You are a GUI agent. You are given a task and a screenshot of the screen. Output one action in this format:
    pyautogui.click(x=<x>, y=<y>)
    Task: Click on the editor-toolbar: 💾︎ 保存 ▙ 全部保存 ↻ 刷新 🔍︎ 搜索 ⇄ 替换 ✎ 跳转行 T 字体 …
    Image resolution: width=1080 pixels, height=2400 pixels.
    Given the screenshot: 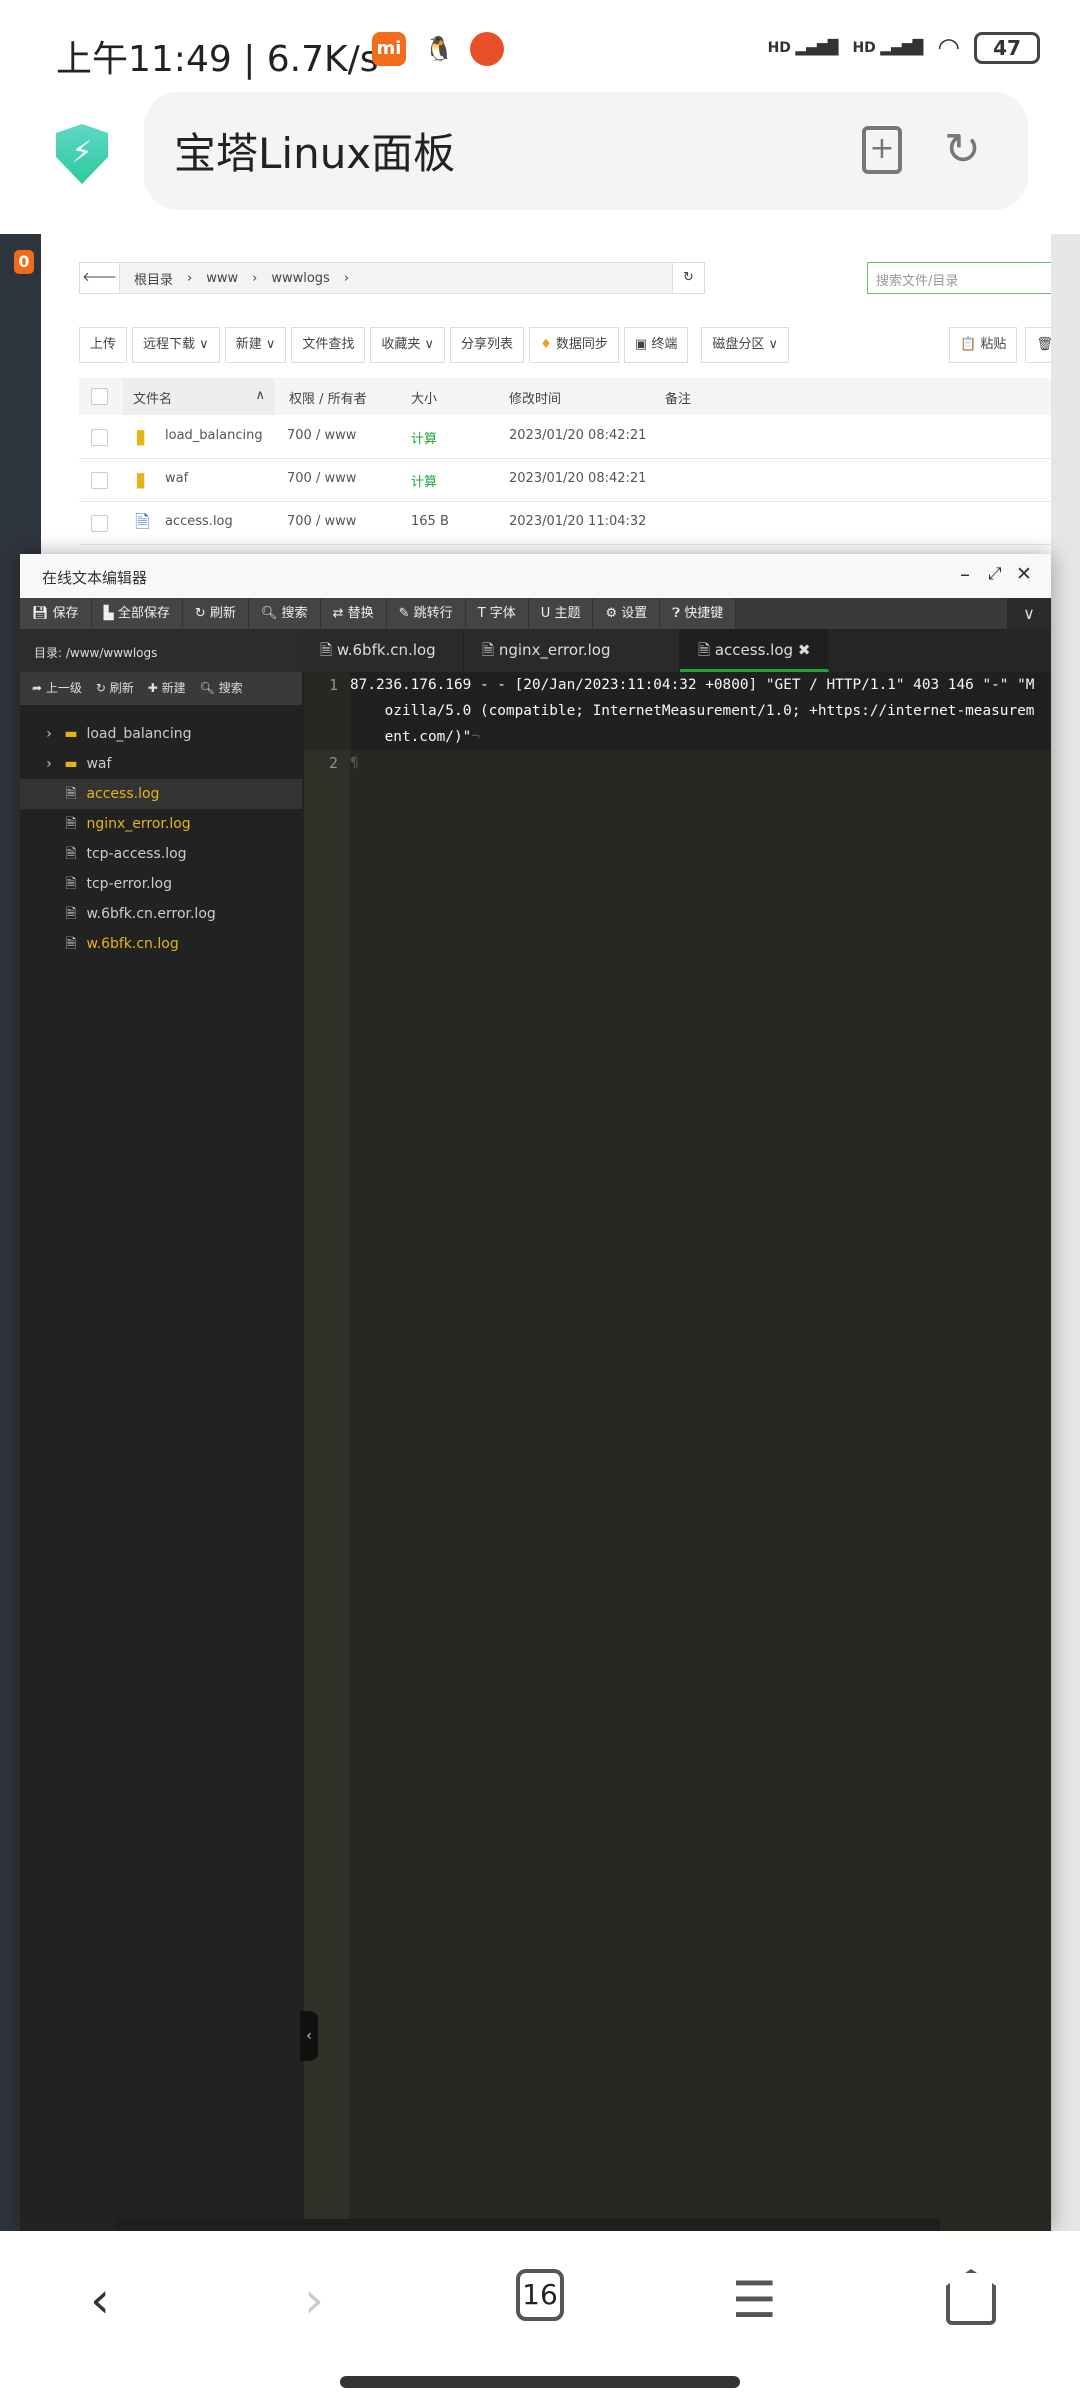 What is the action you would take?
    pyautogui.click(x=535, y=613)
    